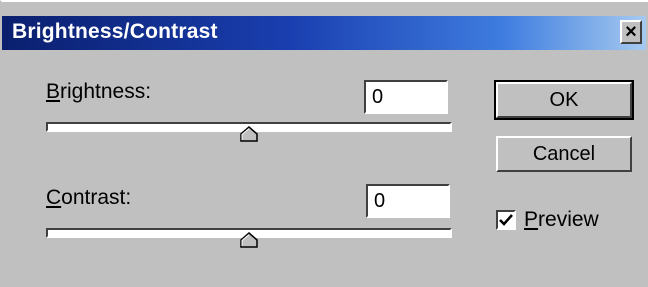 The image size is (648, 287). Describe the element at coordinates (408, 201) in the screenshot. I see `contrast-input` at that location.